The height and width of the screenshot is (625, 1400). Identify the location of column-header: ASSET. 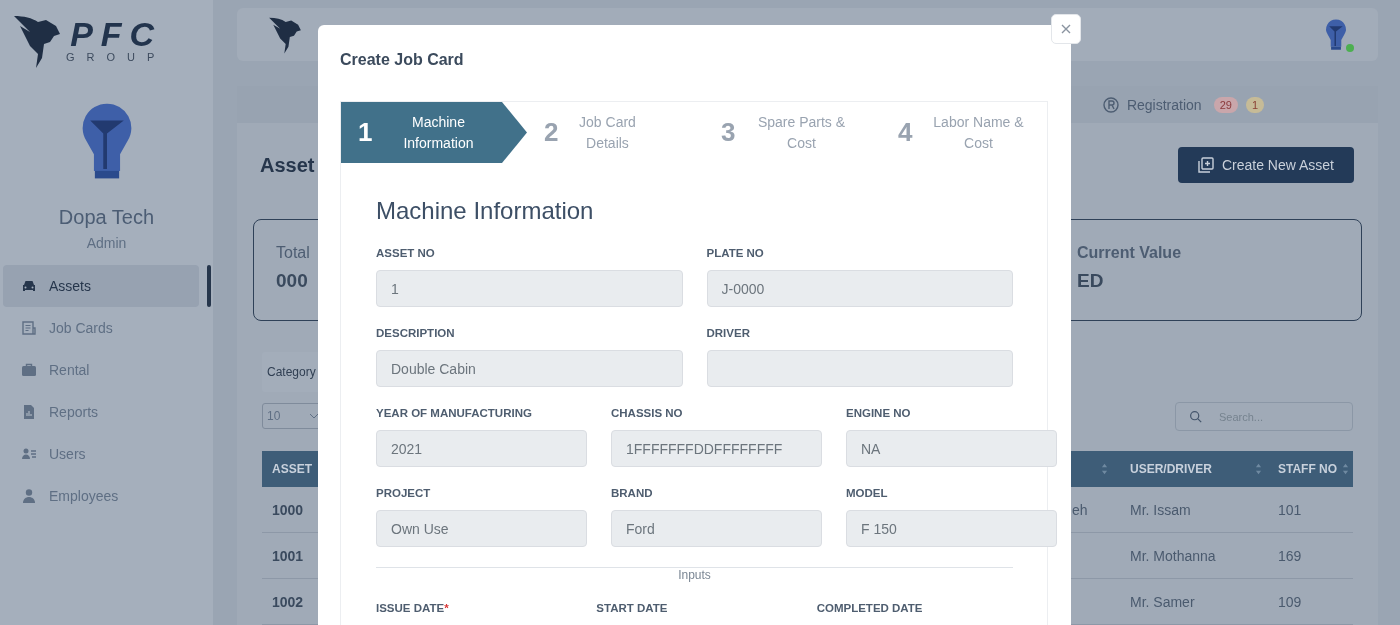
(287, 469).